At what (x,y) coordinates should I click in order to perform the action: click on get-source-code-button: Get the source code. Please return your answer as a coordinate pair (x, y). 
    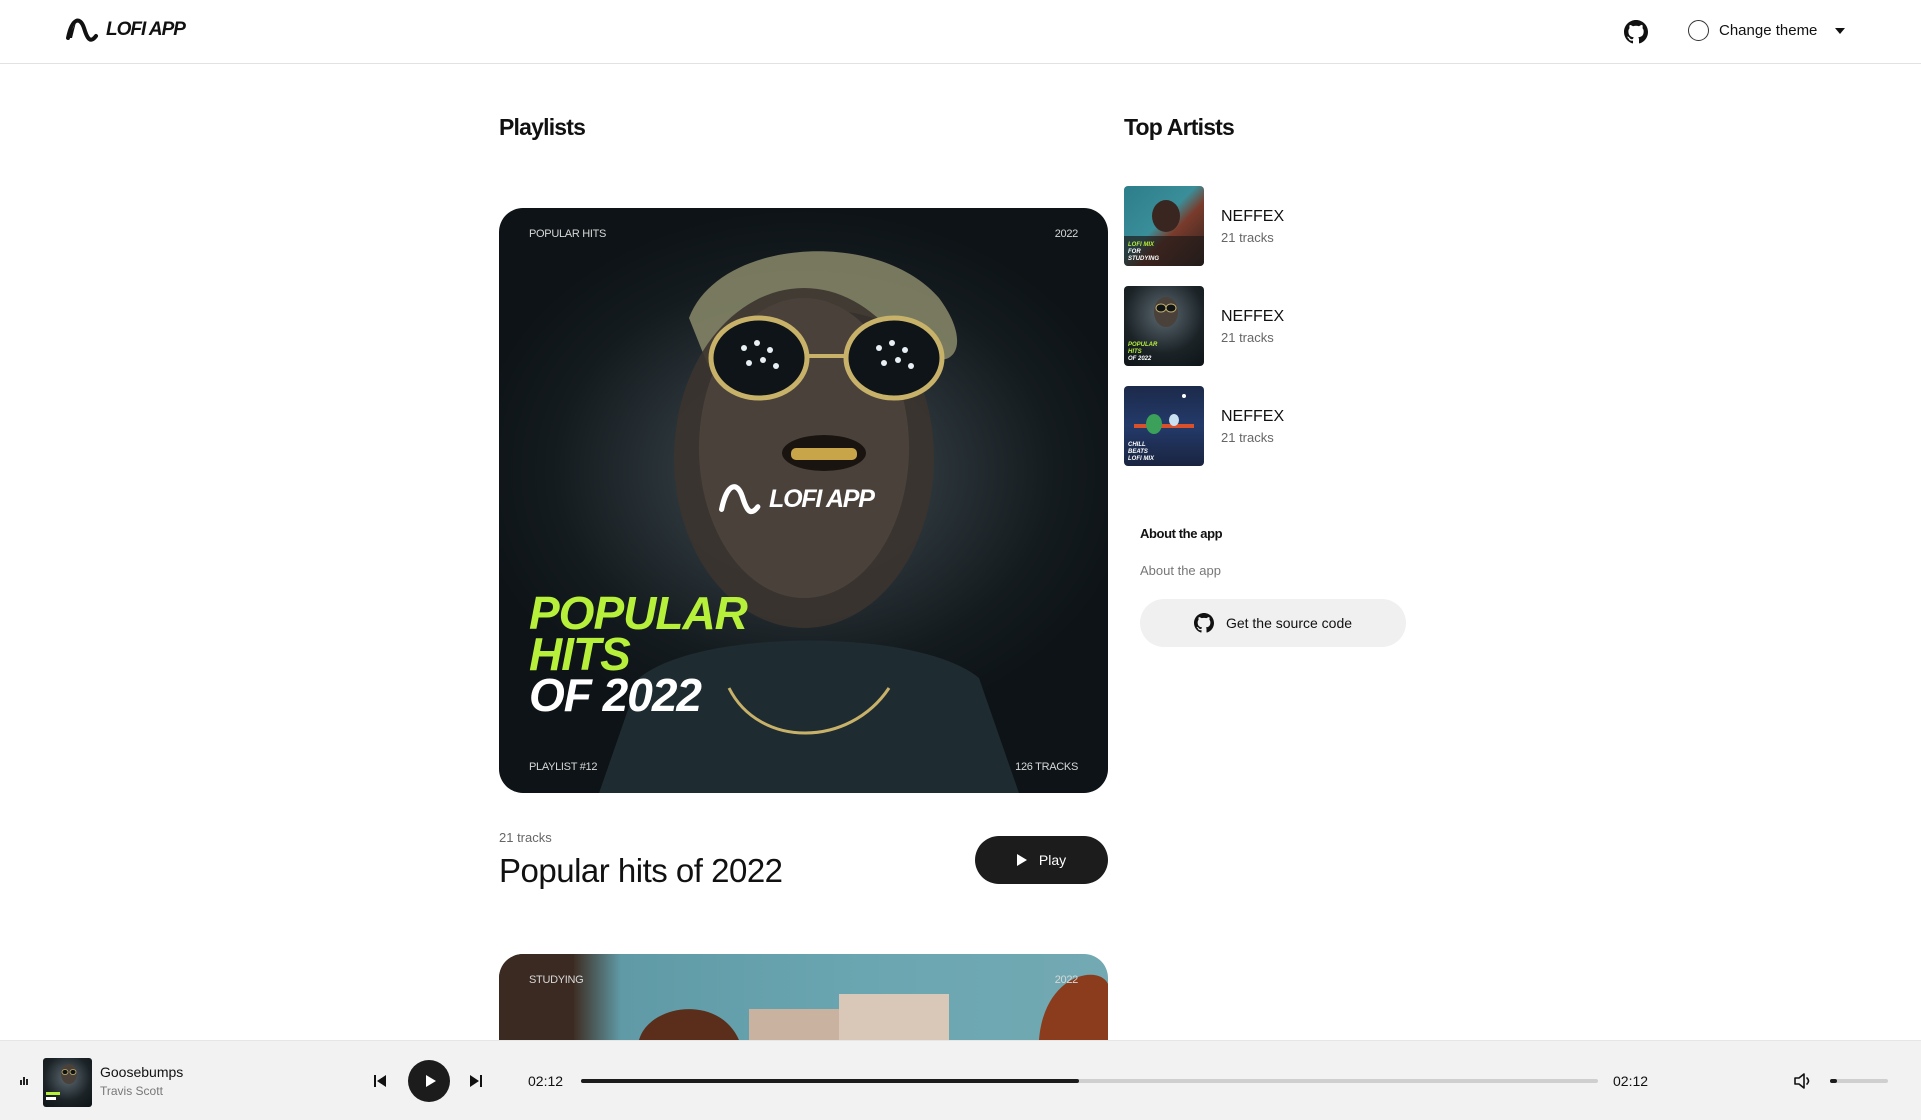
    Looking at the image, I should click on (1273, 623).